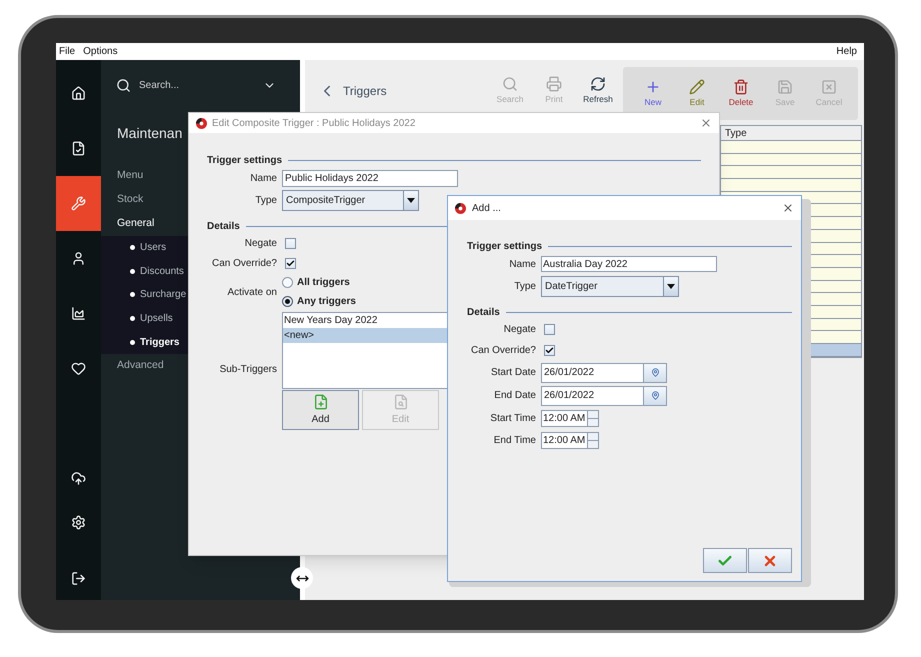 This screenshot has width=921, height=657. Describe the element at coordinates (260, 243) in the screenshot. I see `field-label: Negate` at that location.